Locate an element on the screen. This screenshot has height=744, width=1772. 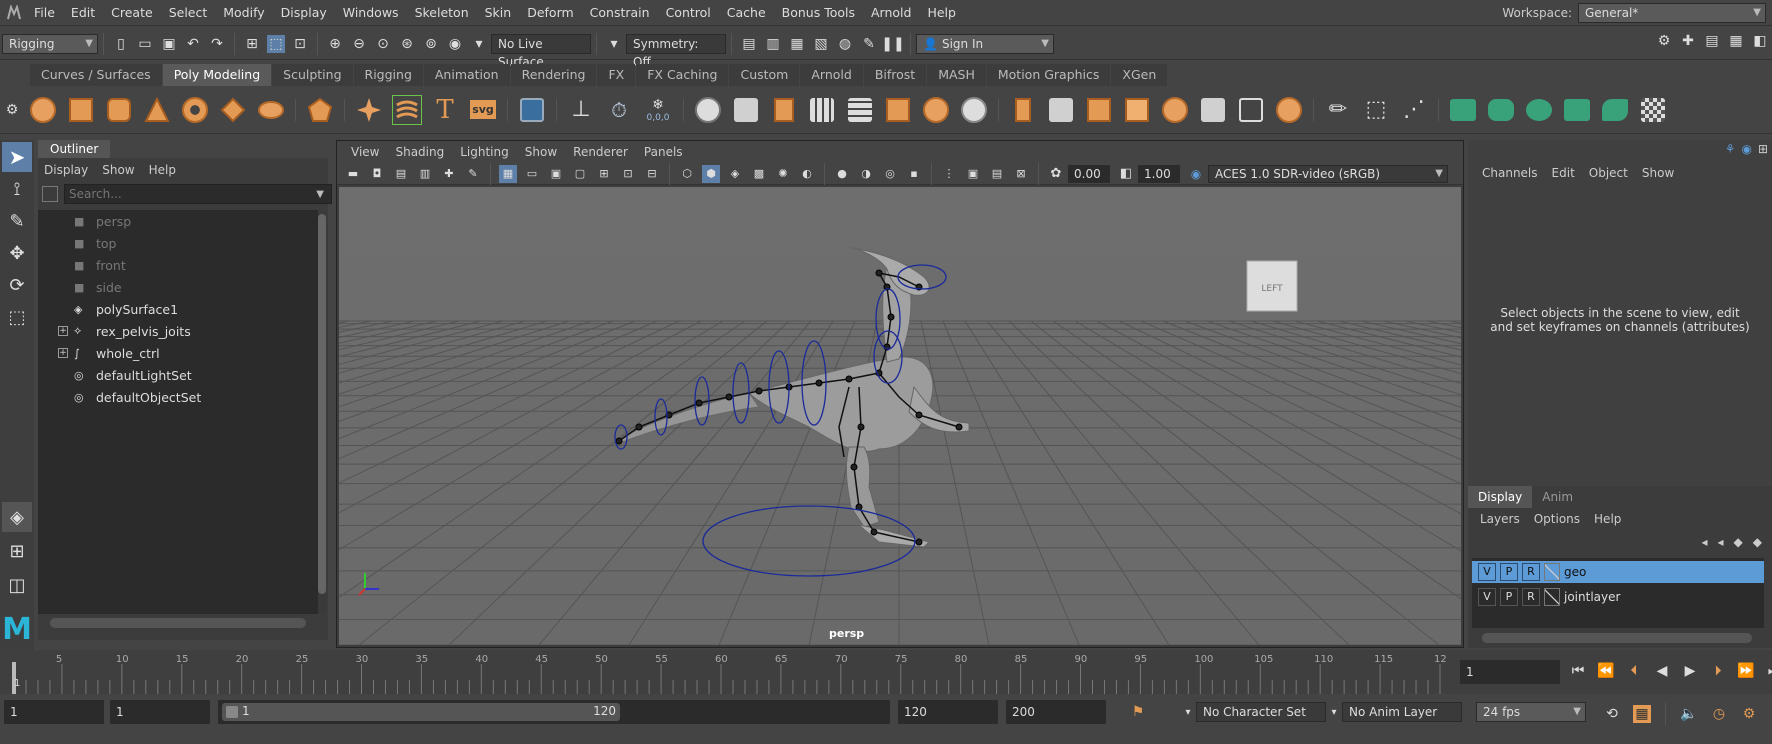
snap-grid-icon: ⊕ is located at coordinates (335, 44).